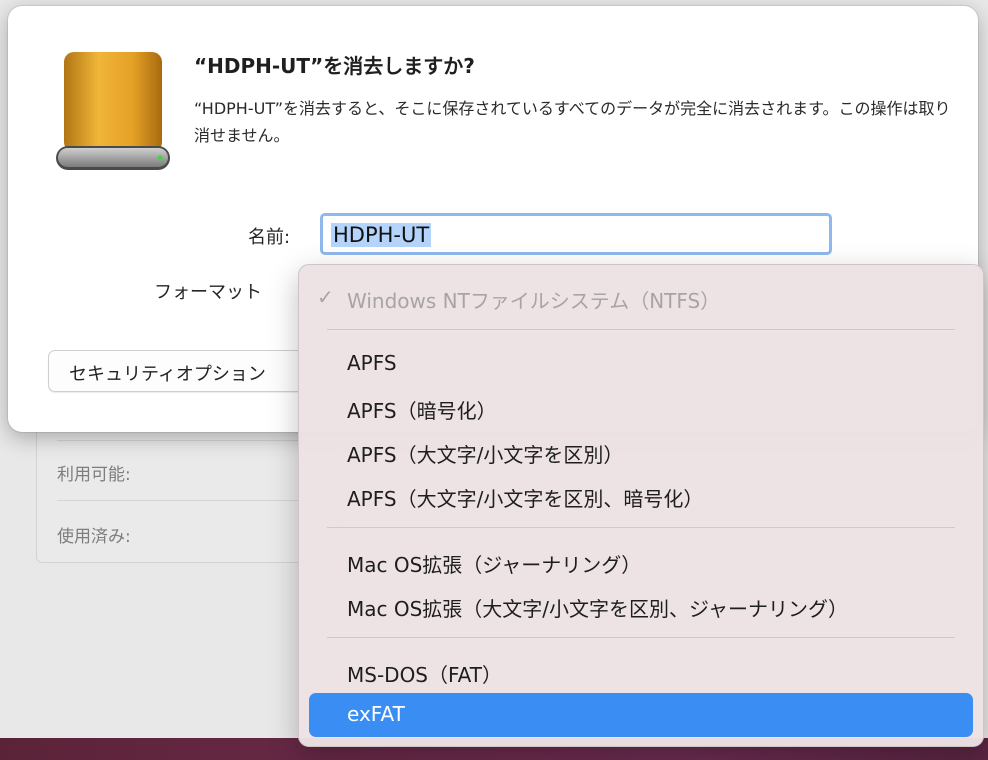 This screenshot has height=760, width=988. Describe the element at coordinates (533, 299) in the screenshot. I see `menu-item-ntfs: Windows NTファイルシステム（NTFS）` at that location.